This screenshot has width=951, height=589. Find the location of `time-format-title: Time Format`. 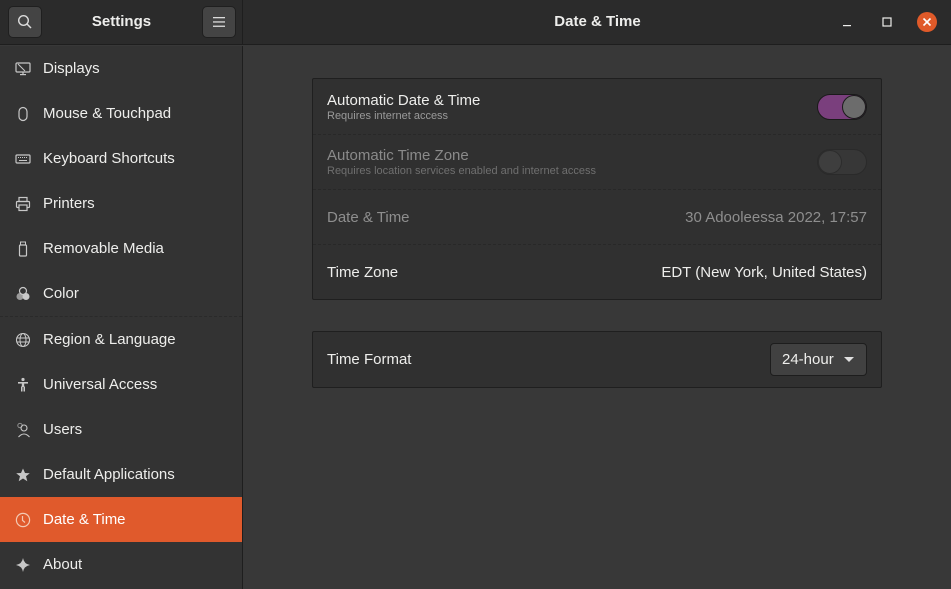

time-format-title: Time Format is located at coordinates (369, 359).